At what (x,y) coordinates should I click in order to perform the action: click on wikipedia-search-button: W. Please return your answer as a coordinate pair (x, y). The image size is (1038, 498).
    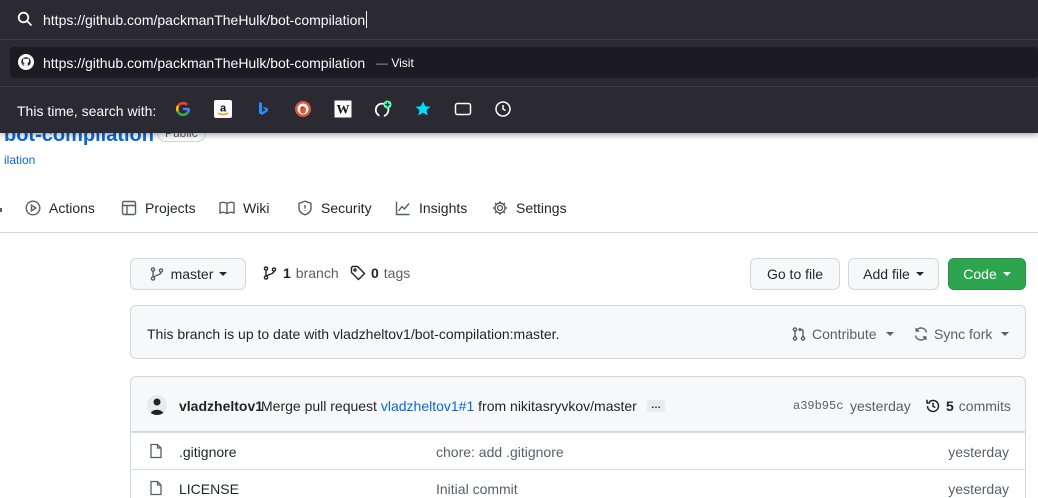
    Looking at the image, I should click on (343, 109).